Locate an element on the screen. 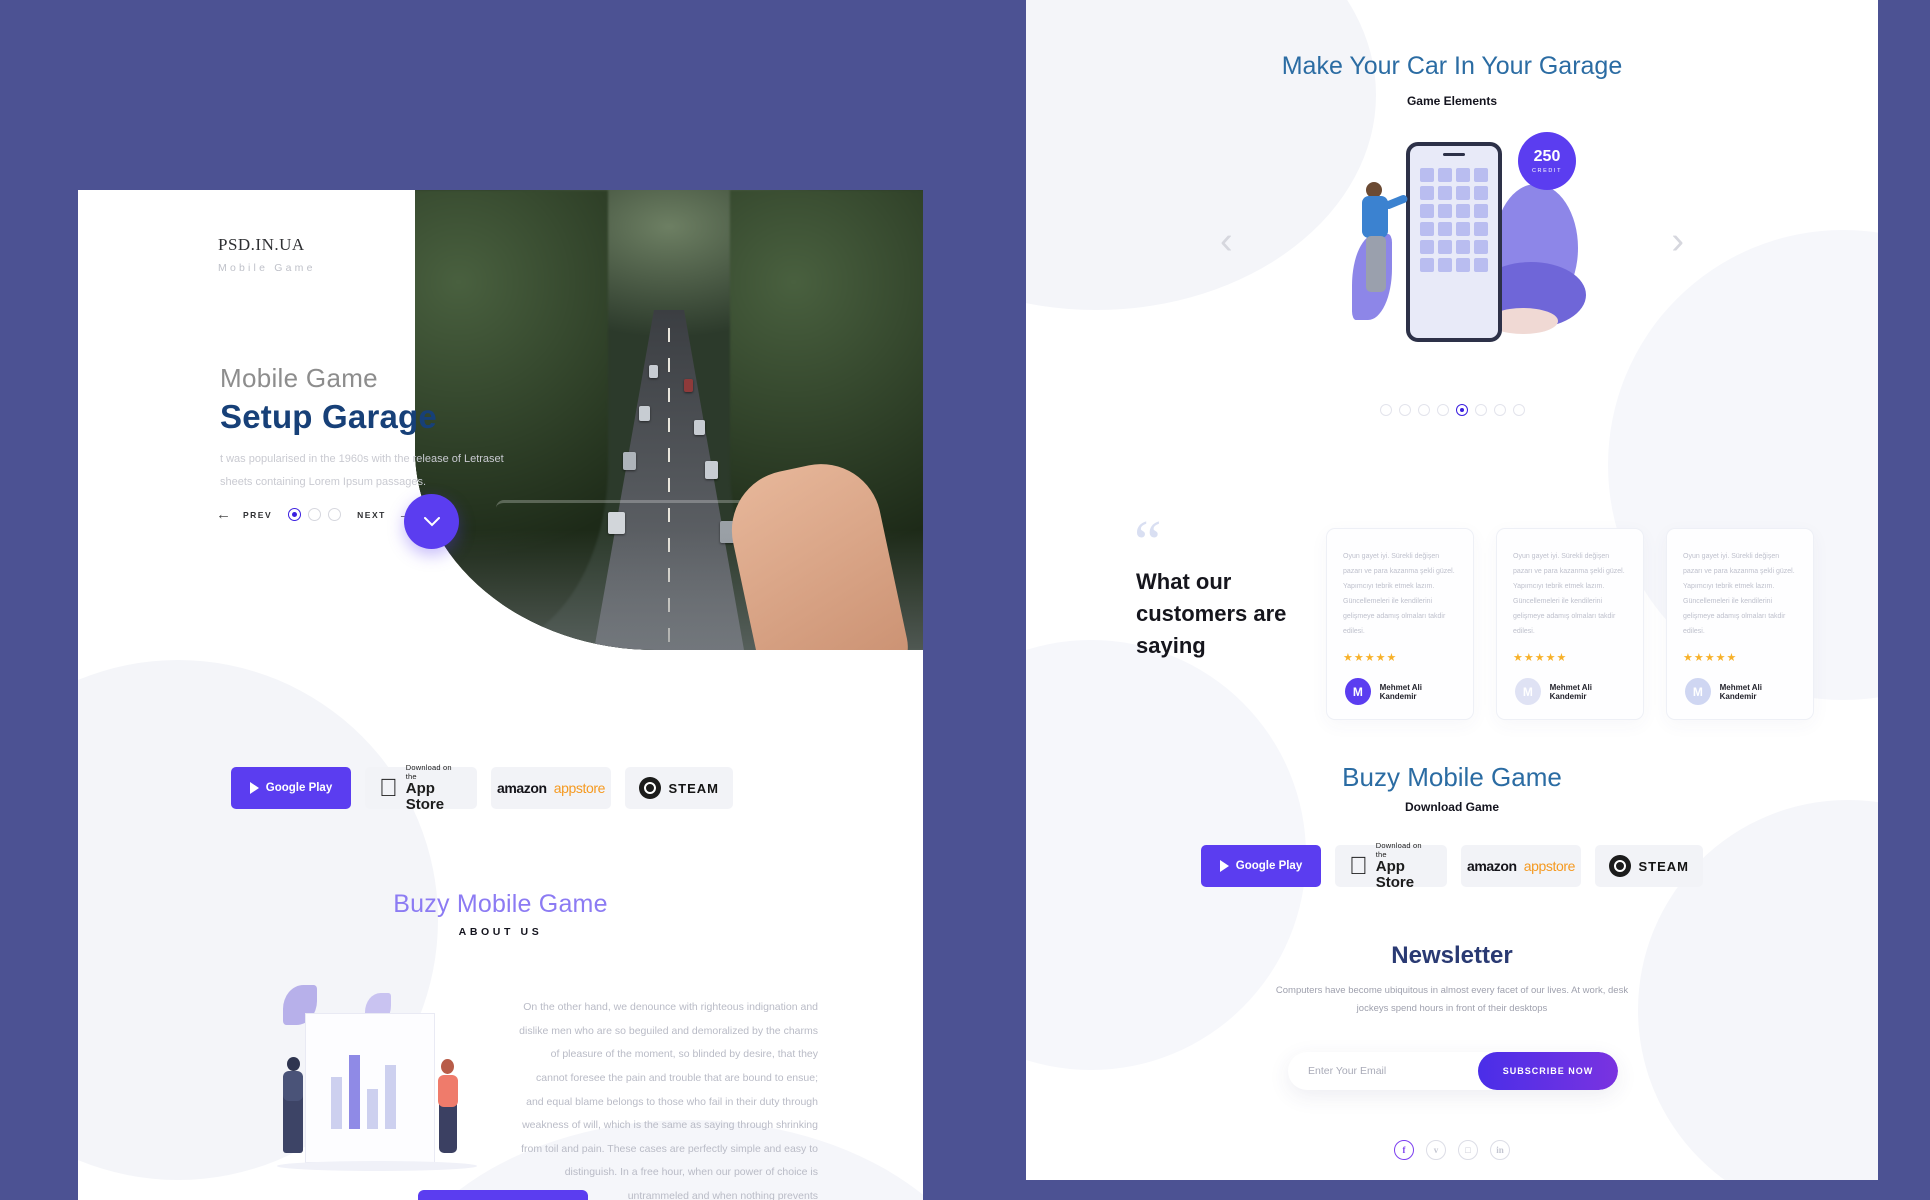  twitter-icon: ᴠ is located at coordinates (1436, 1150).